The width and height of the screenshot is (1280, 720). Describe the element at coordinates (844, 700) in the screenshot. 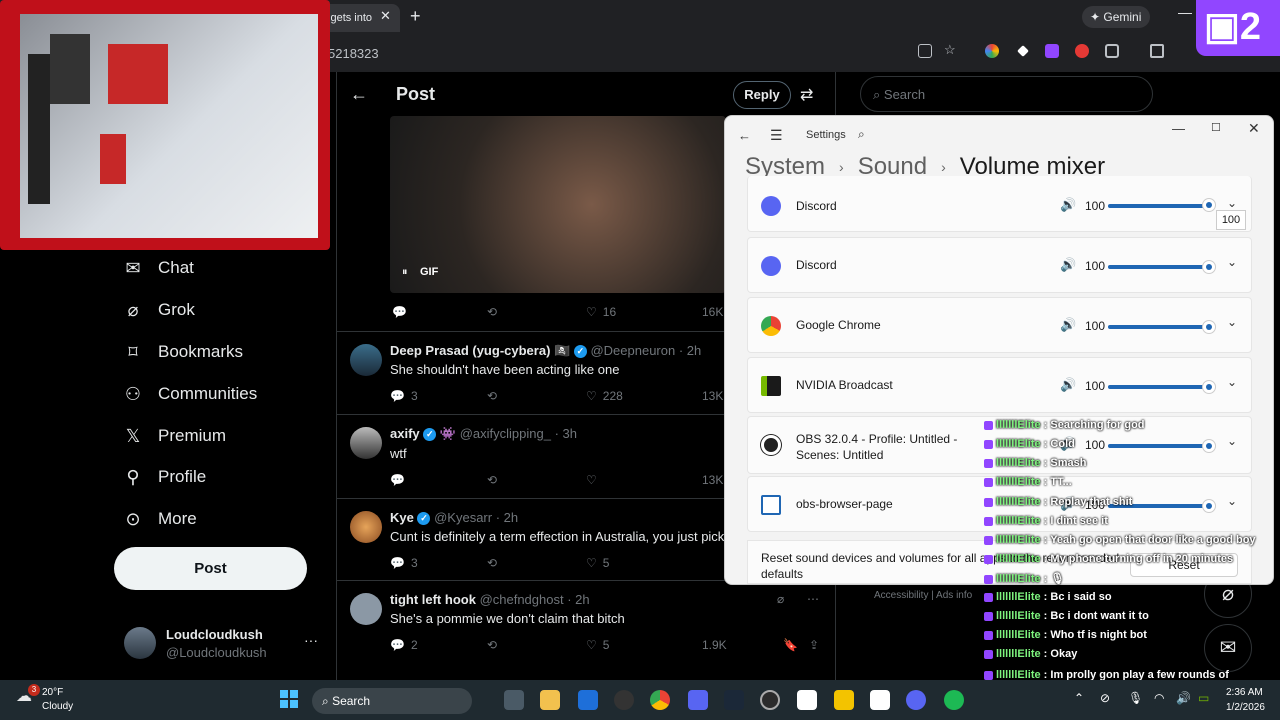

I see `rockstar-icon` at that location.